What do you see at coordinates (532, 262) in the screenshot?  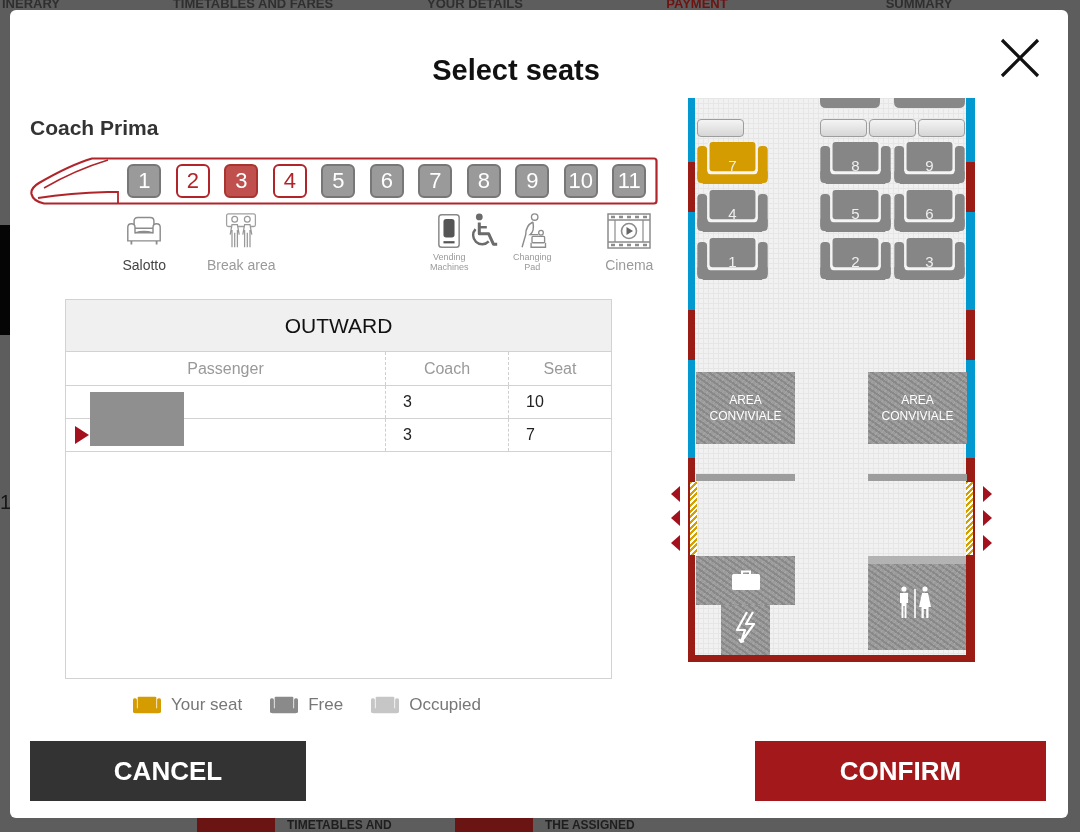 I see `amenity-label: Changing Pad` at bounding box center [532, 262].